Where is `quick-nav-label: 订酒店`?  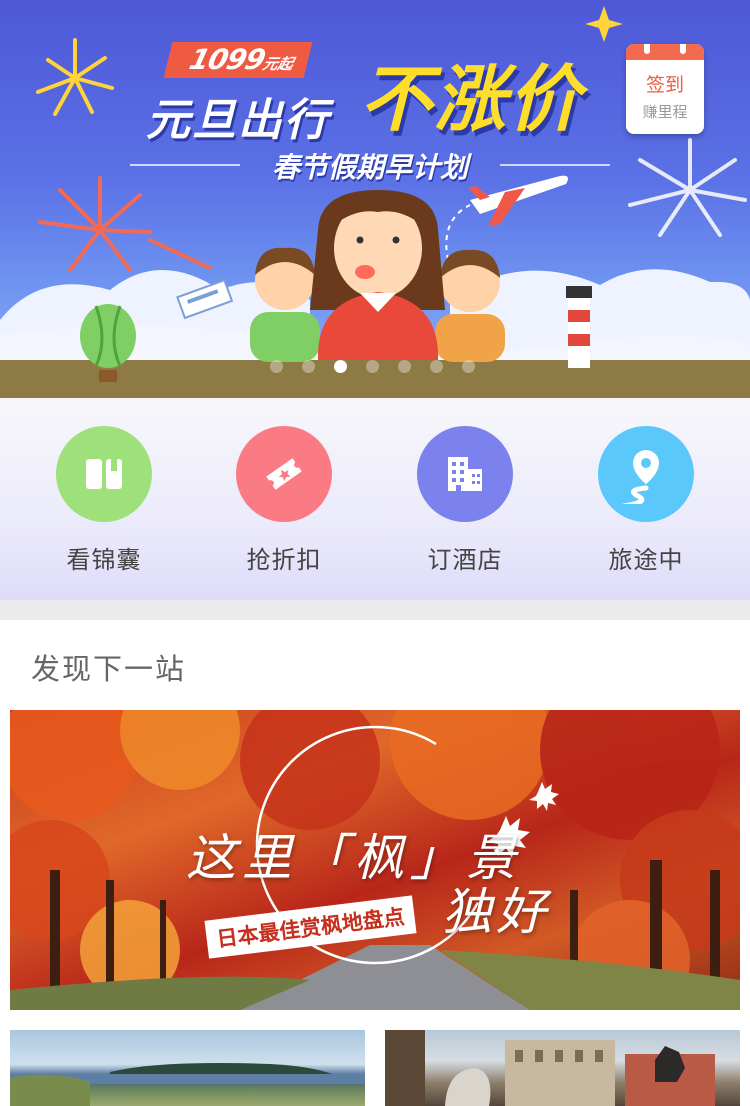
quick-nav-label: 订酒店 is located at coordinates (465, 560).